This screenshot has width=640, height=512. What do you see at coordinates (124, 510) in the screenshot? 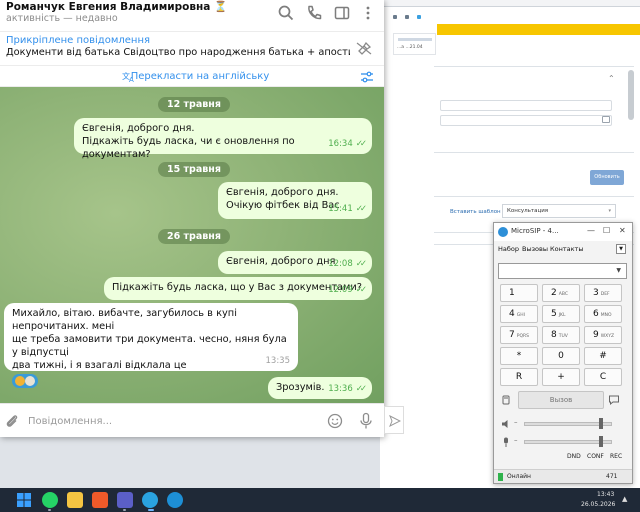
I see `running-indicator` at bounding box center [124, 510].